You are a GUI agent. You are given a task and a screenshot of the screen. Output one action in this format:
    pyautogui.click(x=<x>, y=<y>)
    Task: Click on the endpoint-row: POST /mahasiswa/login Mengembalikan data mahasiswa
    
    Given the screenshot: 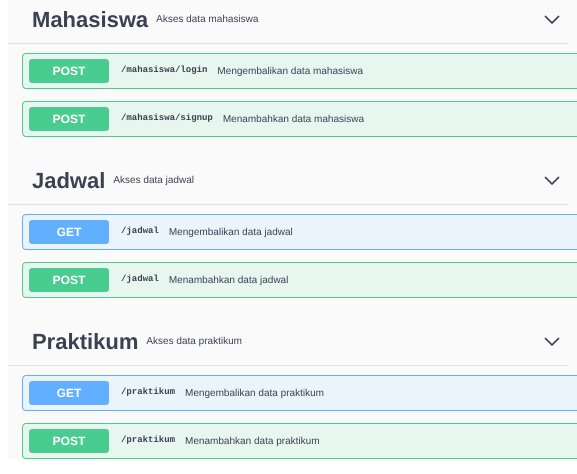 What is the action you would take?
    pyautogui.click(x=299, y=71)
    